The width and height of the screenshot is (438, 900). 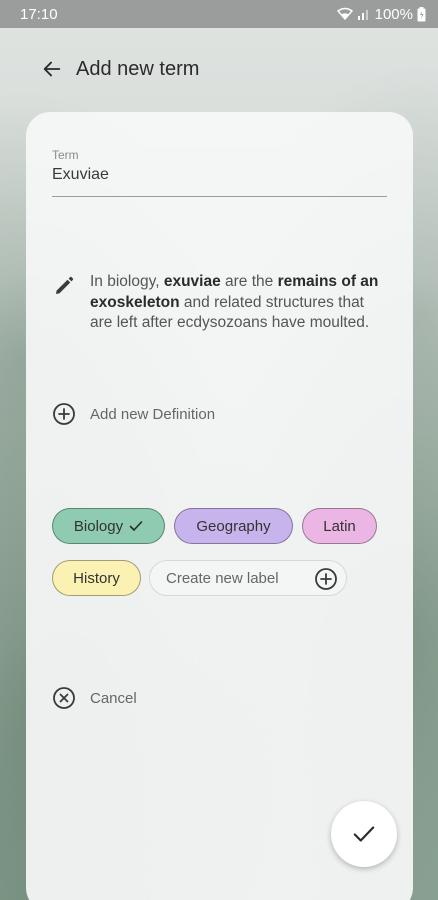 I want to click on chip-latin: Latin, so click(x=339, y=526).